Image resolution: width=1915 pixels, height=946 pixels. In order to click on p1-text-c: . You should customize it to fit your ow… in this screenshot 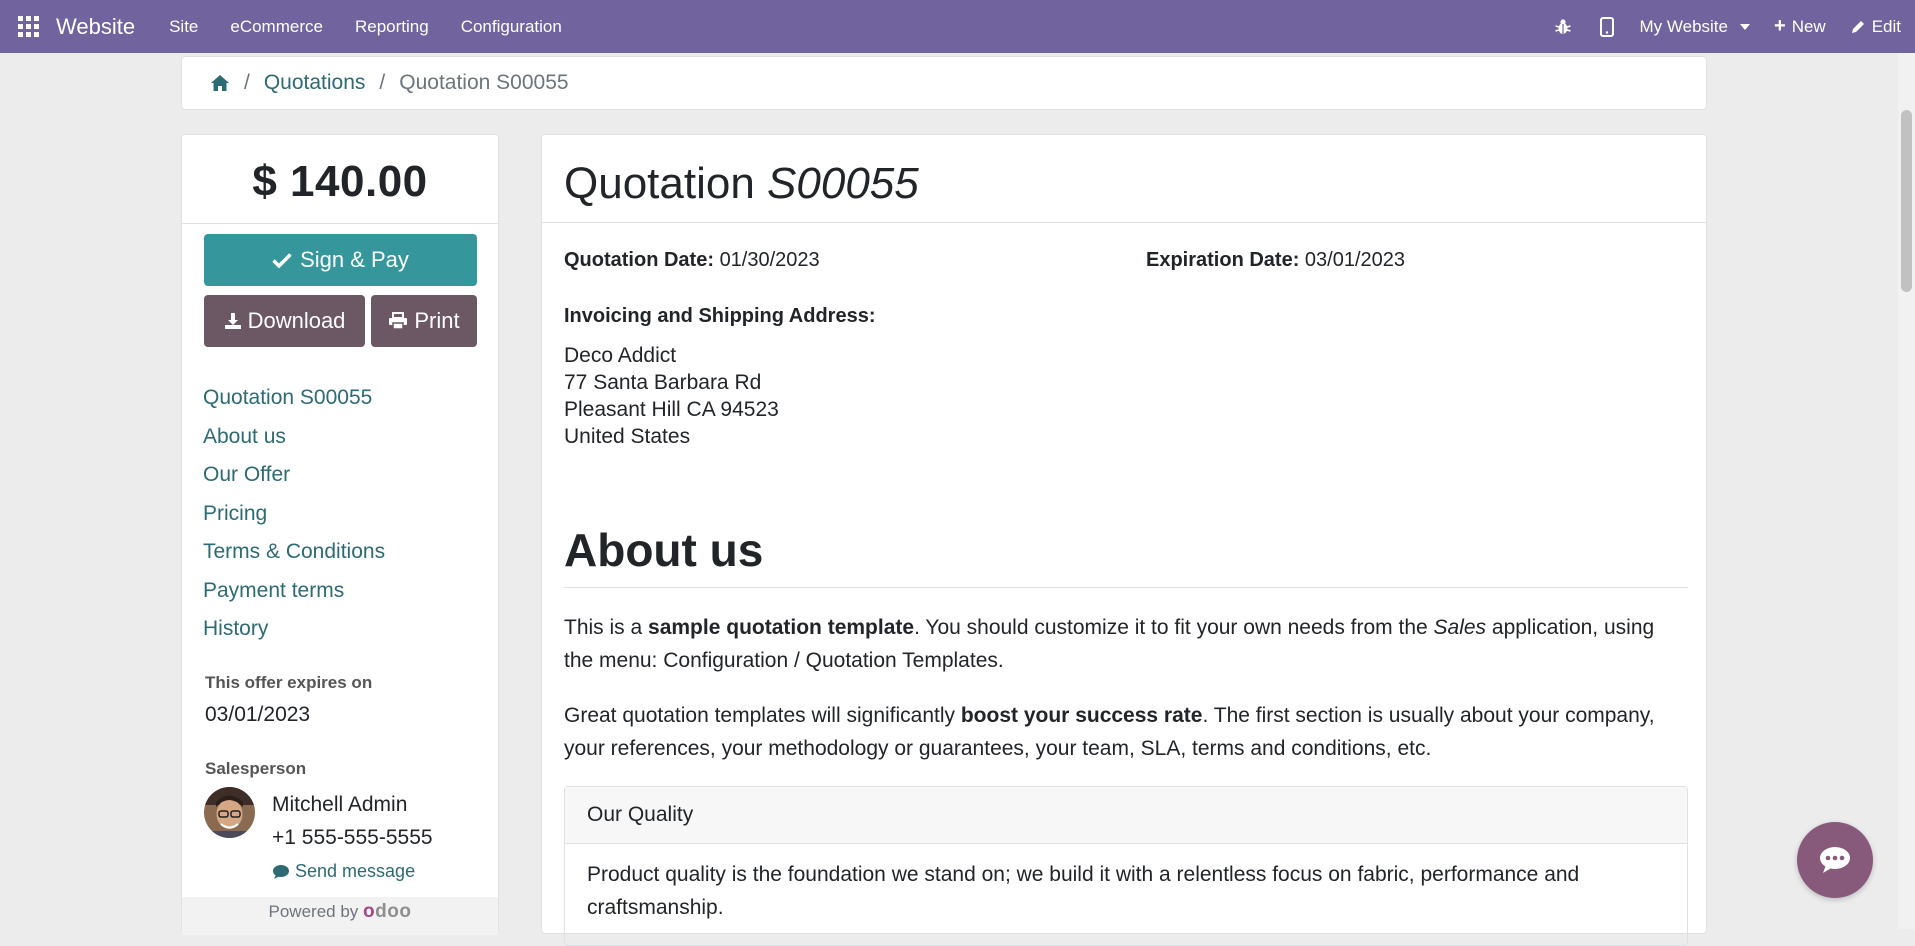, I will do `click(1173, 627)`.